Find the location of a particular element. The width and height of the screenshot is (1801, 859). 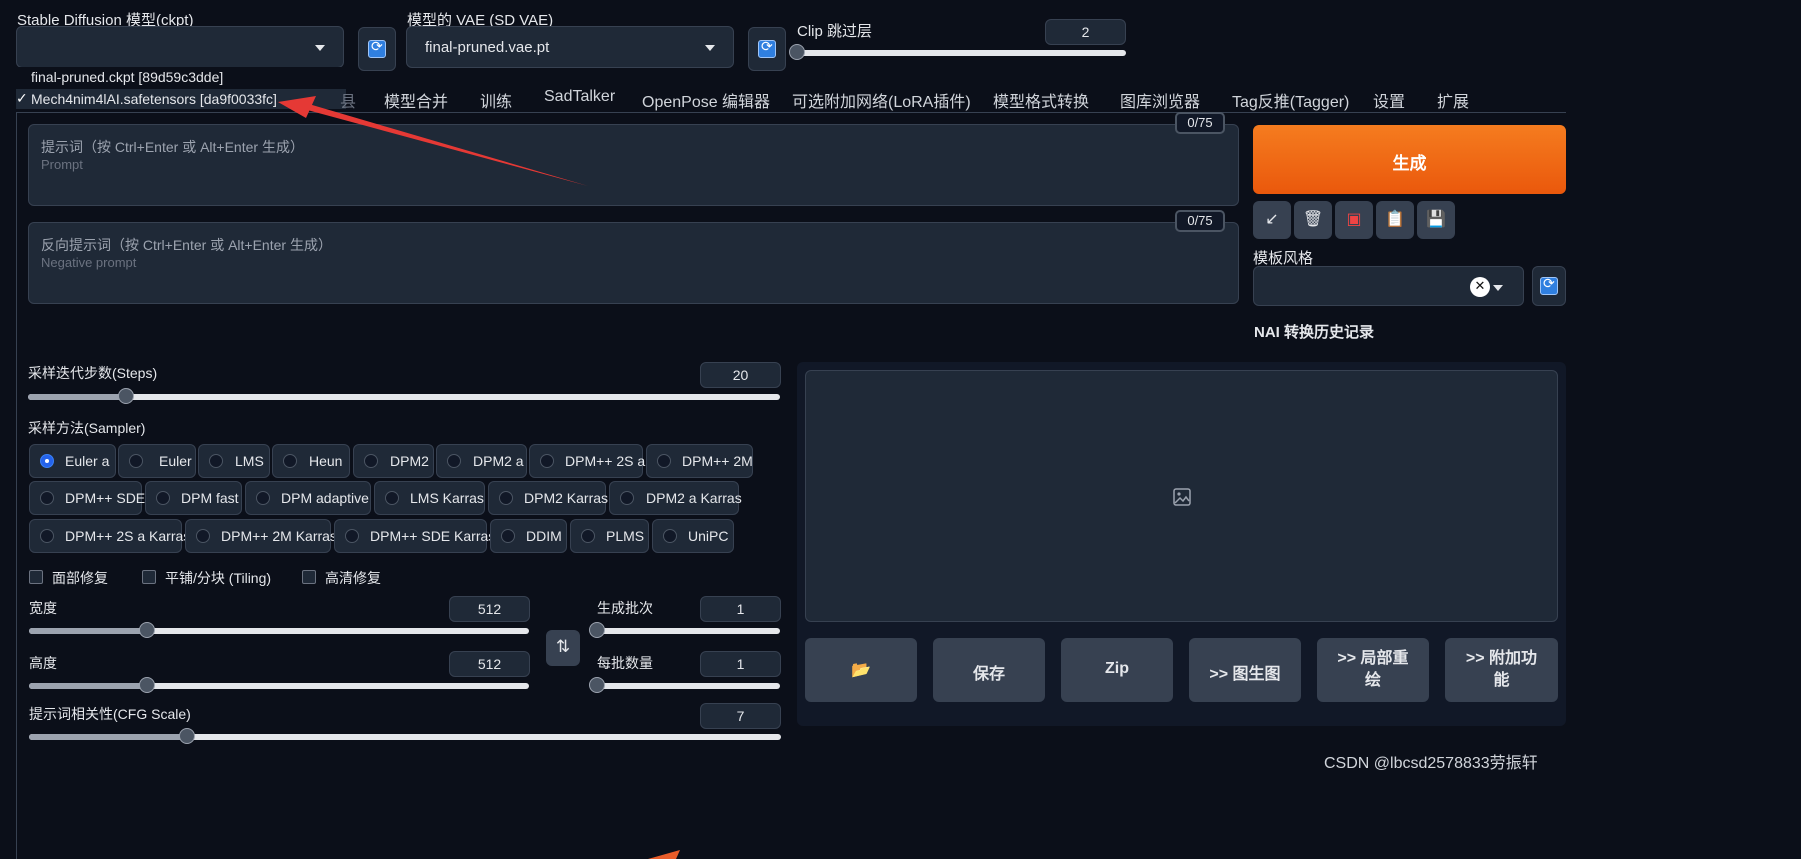

annotation-arrow-fragment is located at coordinates (664, 854).